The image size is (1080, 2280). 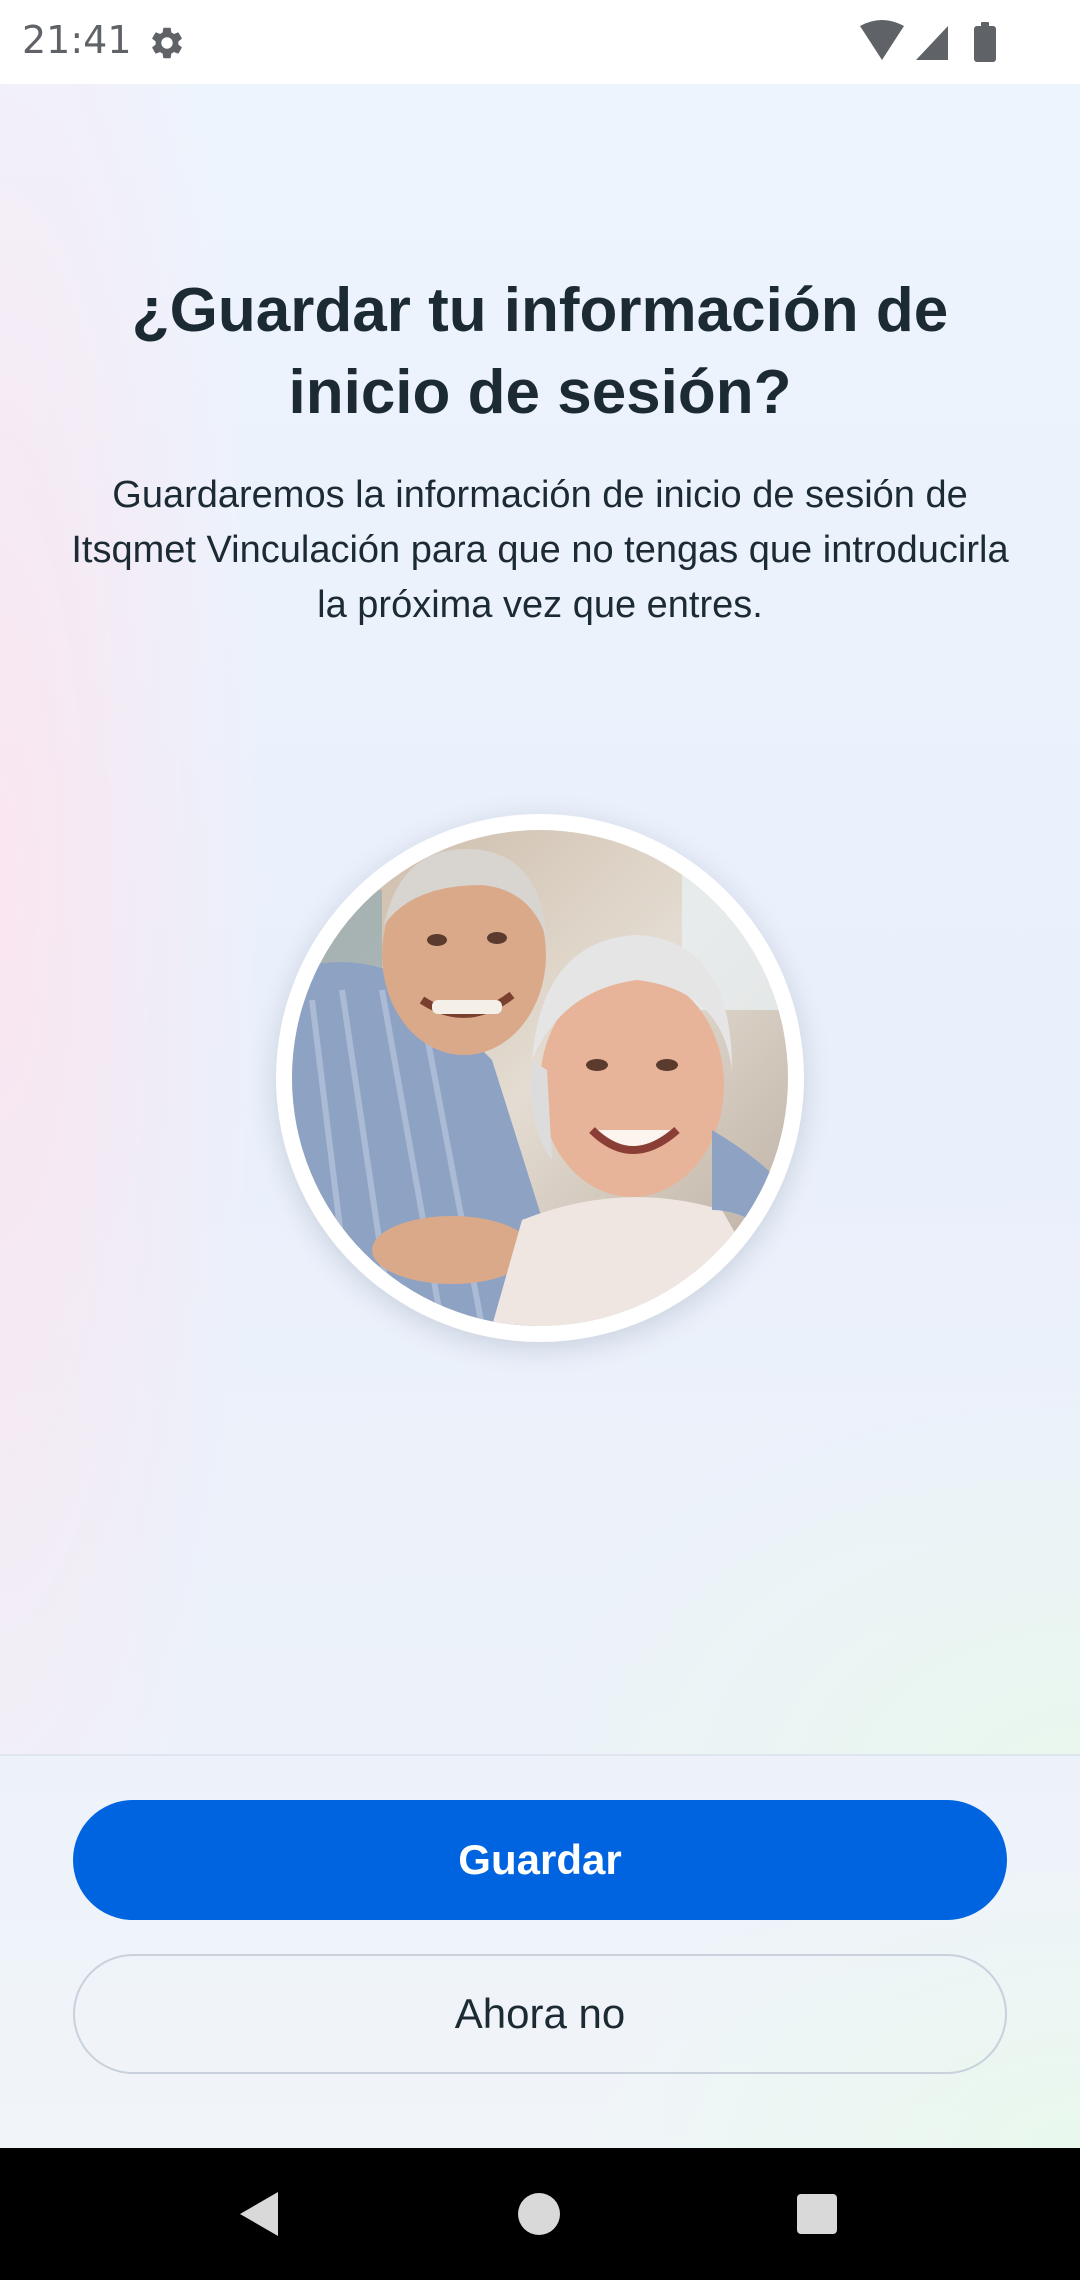 I want to click on navigation-bar, so click(x=540, y=2214).